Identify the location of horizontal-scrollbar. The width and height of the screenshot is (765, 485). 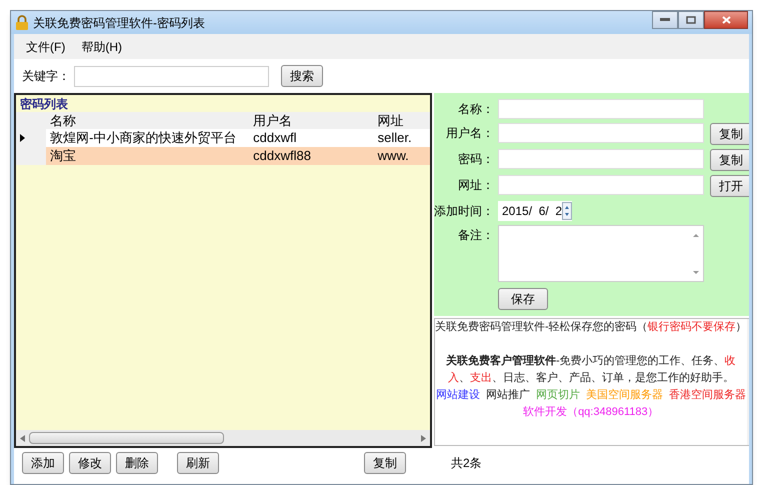
(223, 438).